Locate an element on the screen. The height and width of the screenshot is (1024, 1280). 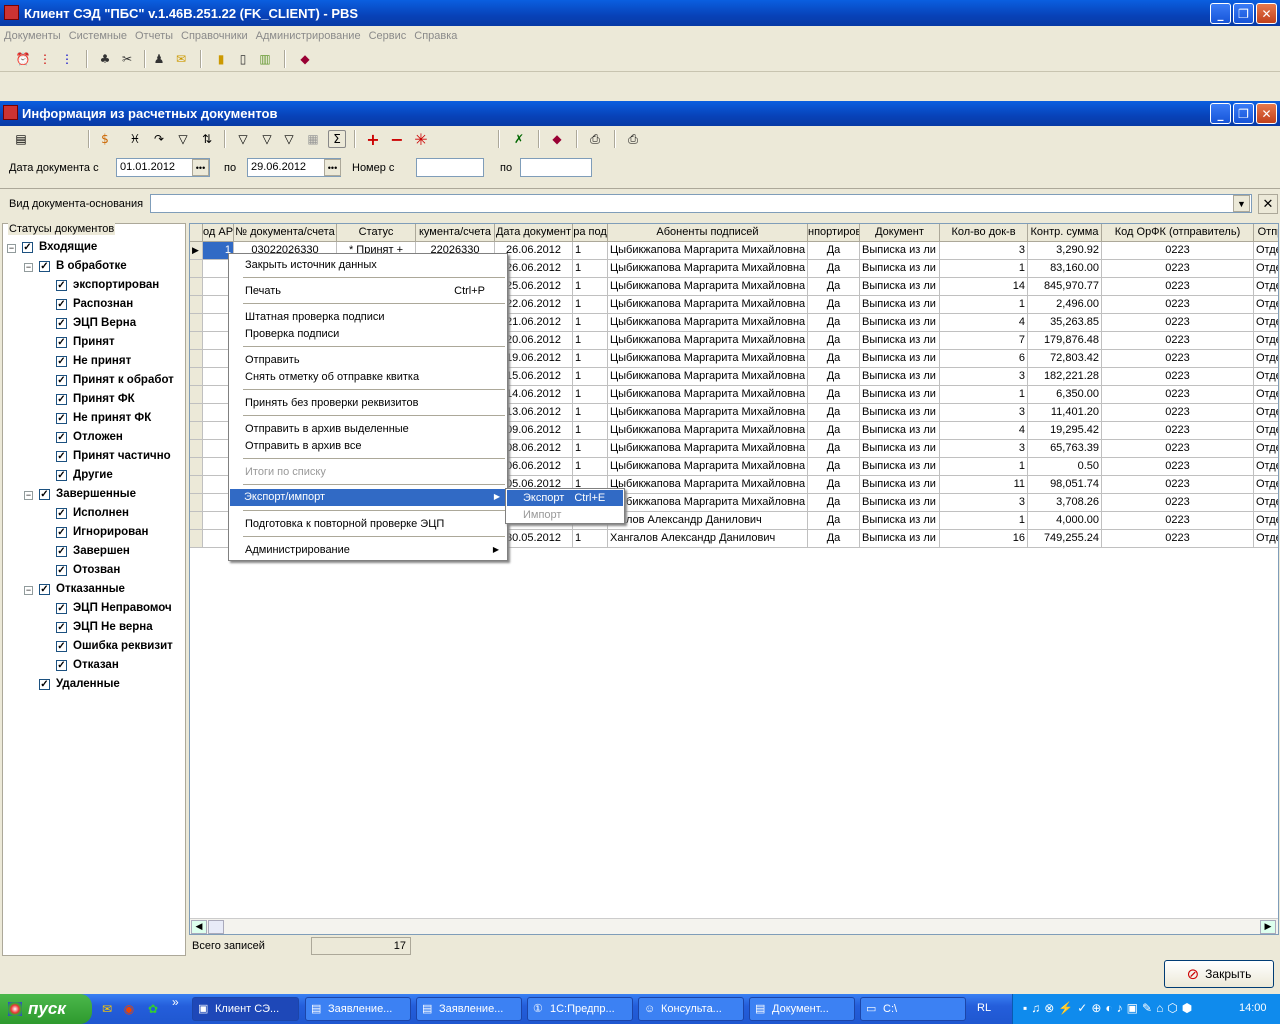
org-icon: ♟ is located at coordinates (159, 59).